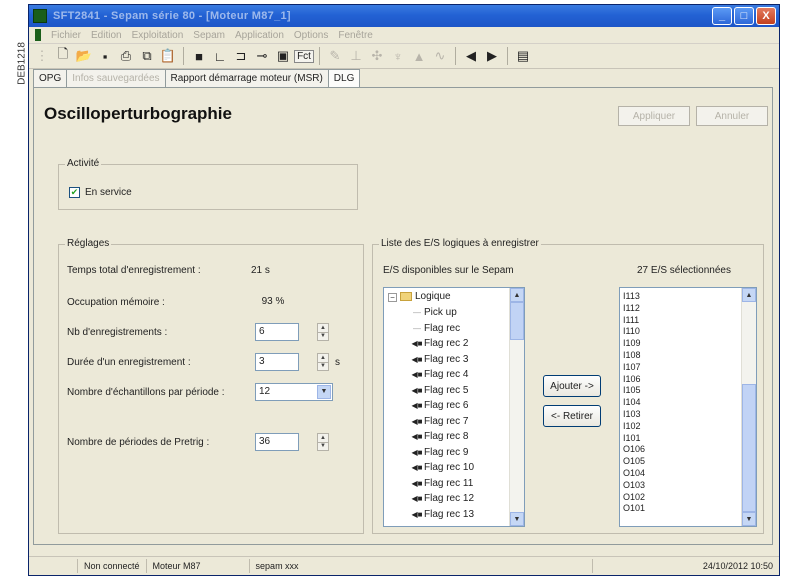 The width and height of the screenshot is (805, 579). Describe the element at coordinates (158, 35) in the screenshot. I see `menu-exploitation: Exploitation` at that location.